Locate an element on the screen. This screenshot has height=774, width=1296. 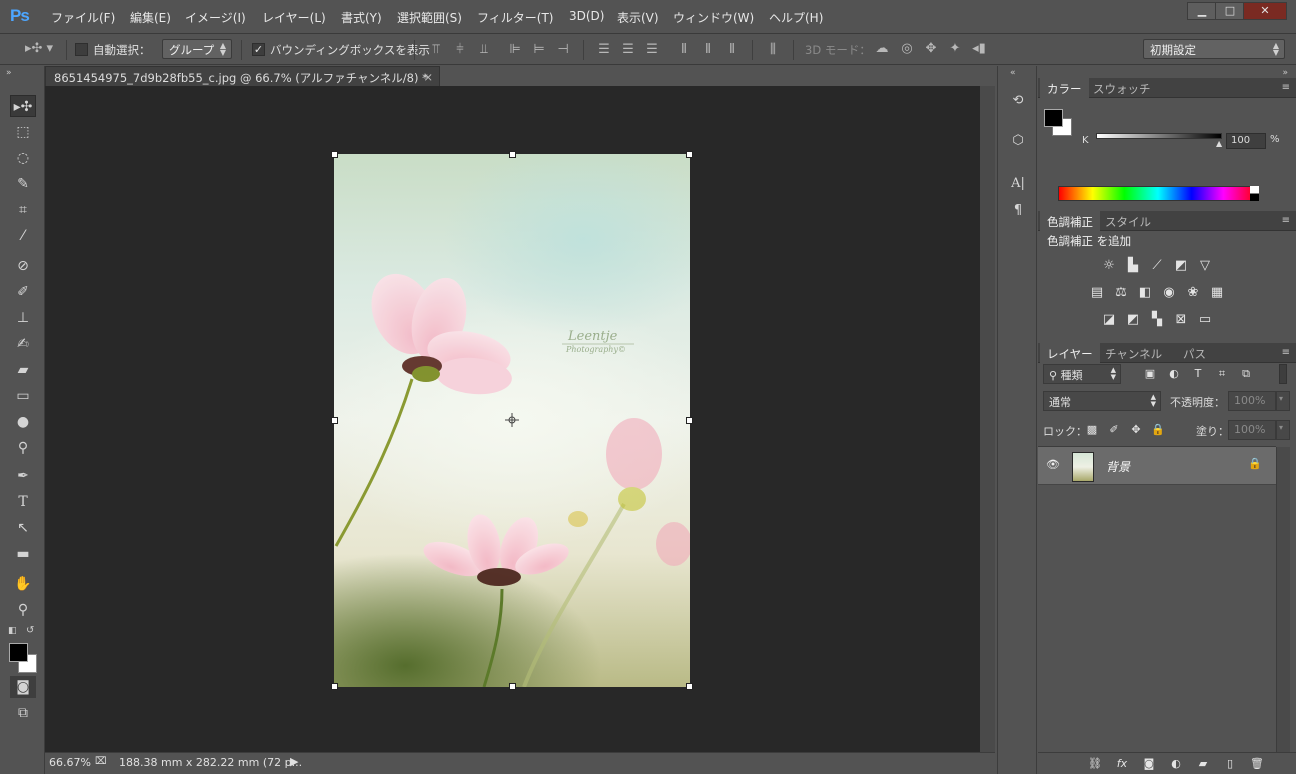
dodge-tool-icon: ⚲ is located at coordinates (23, 448).